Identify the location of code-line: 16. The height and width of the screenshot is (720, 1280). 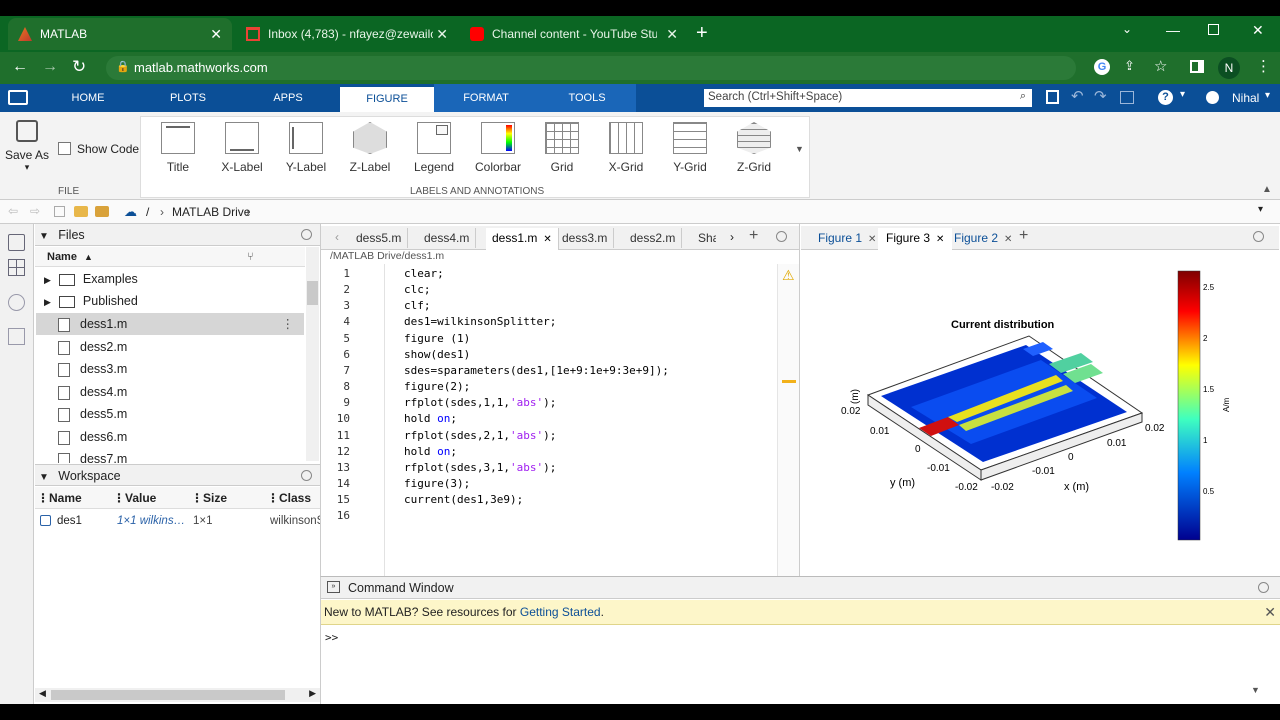
(549, 516).